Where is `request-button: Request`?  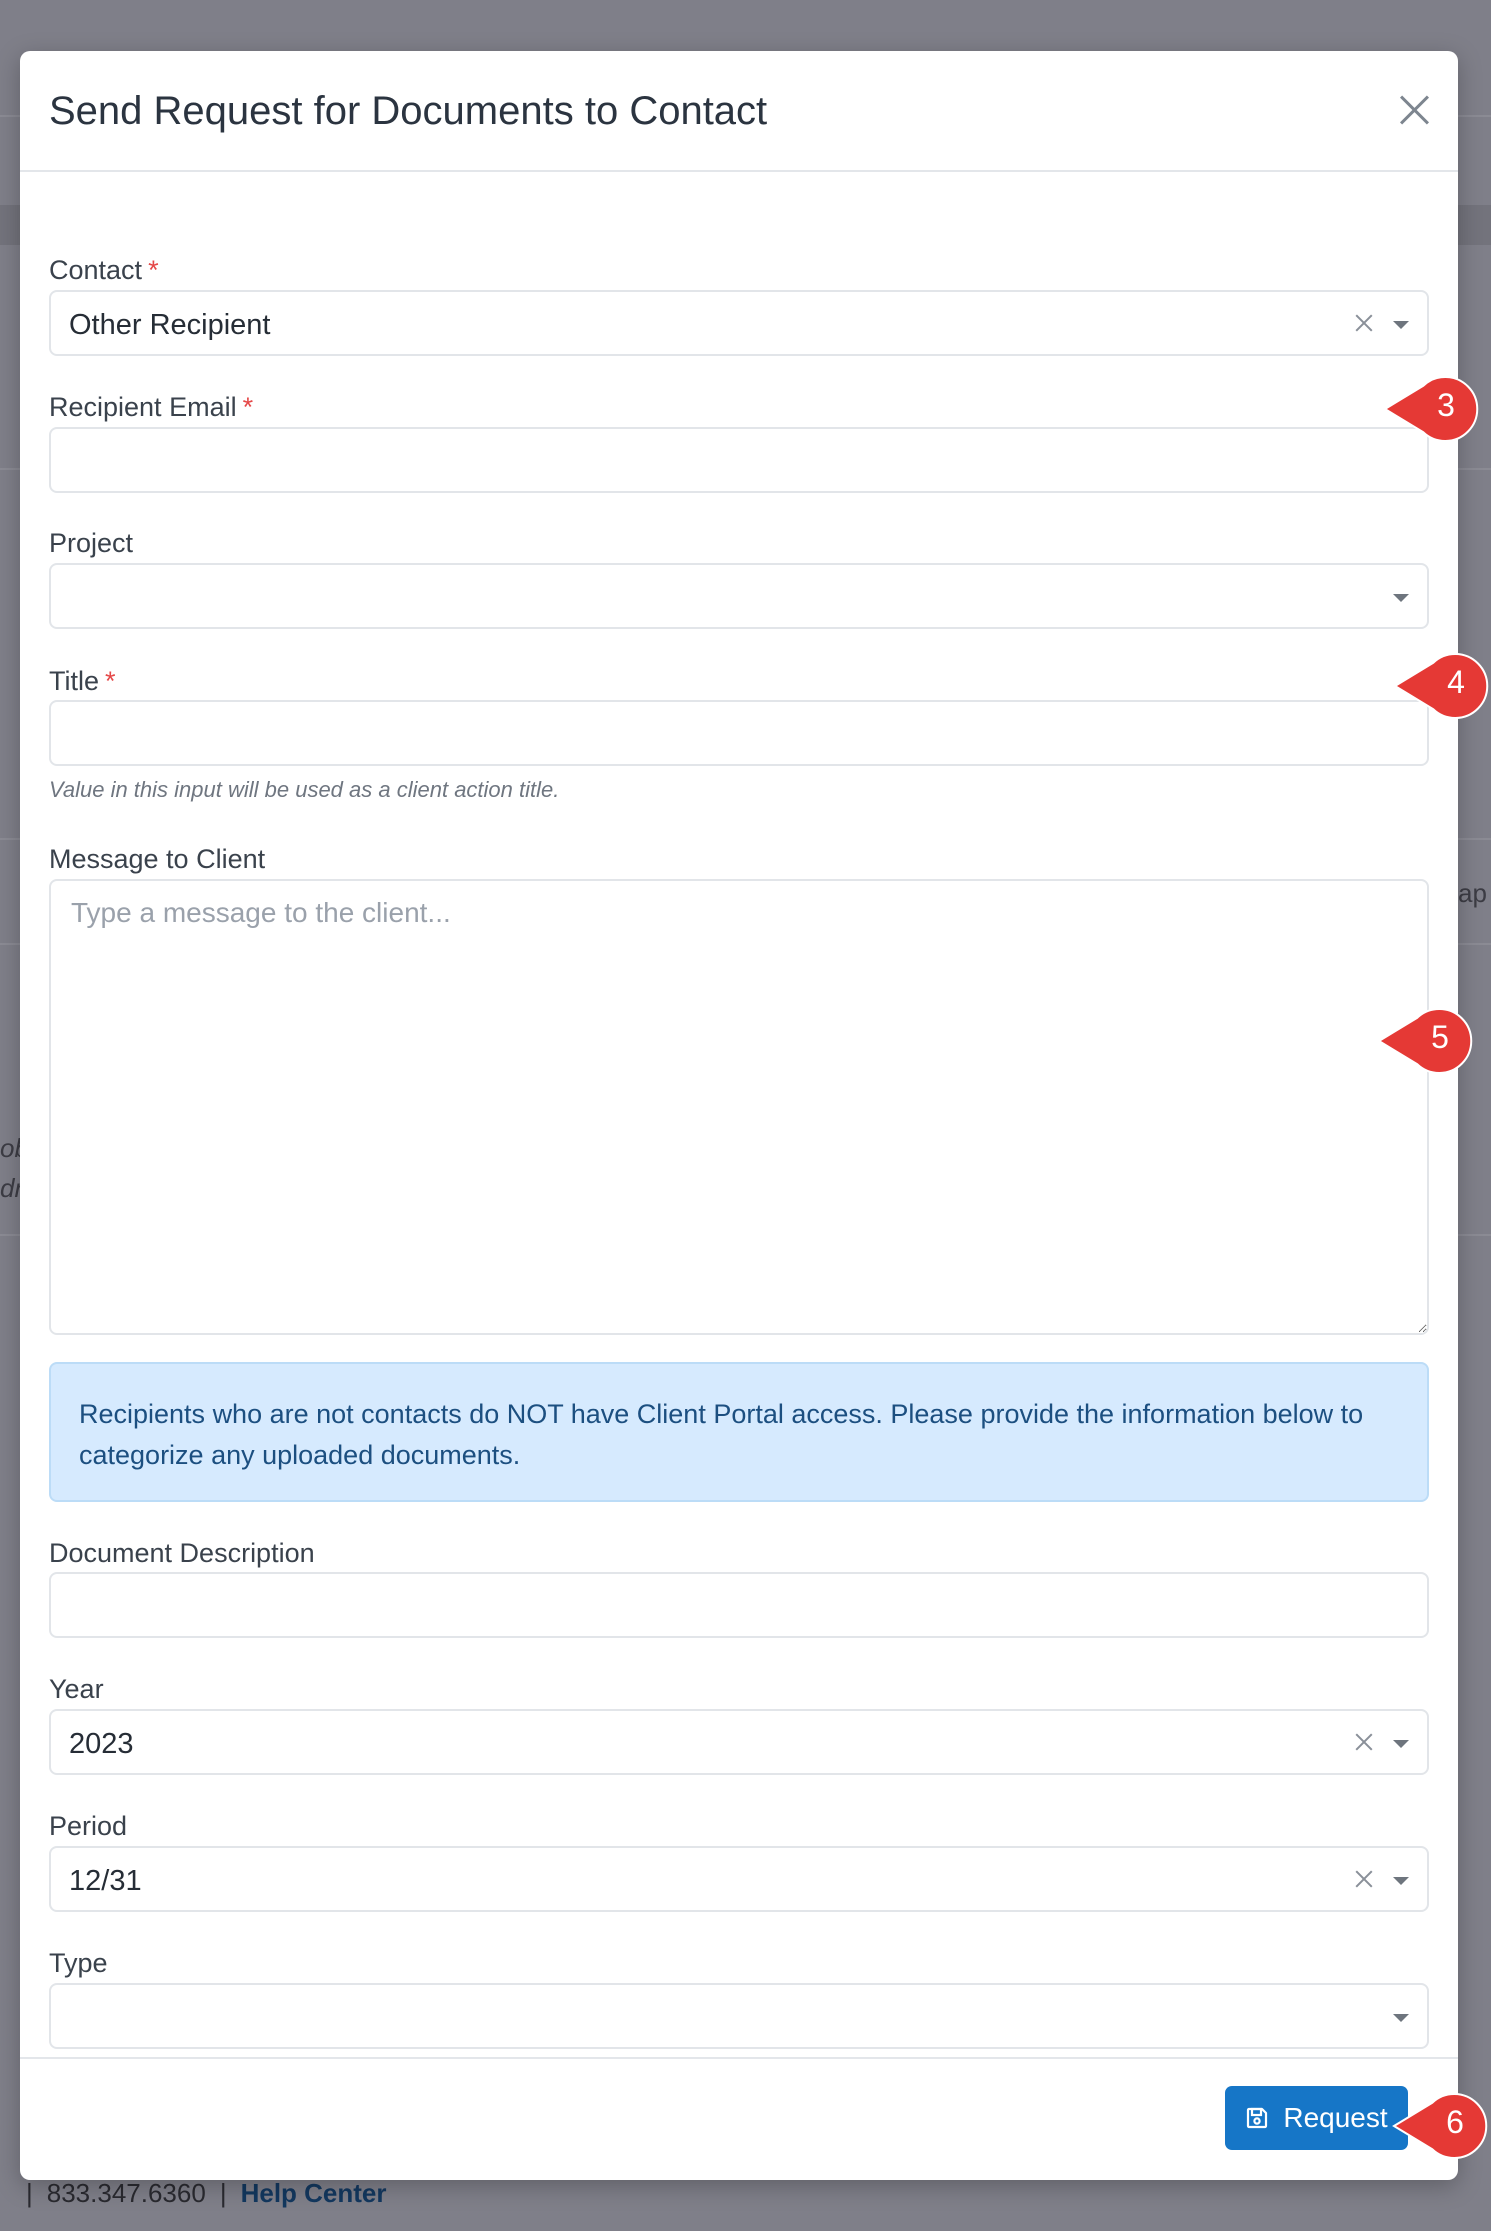
request-button: Request is located at coordinates (1316, 2118).